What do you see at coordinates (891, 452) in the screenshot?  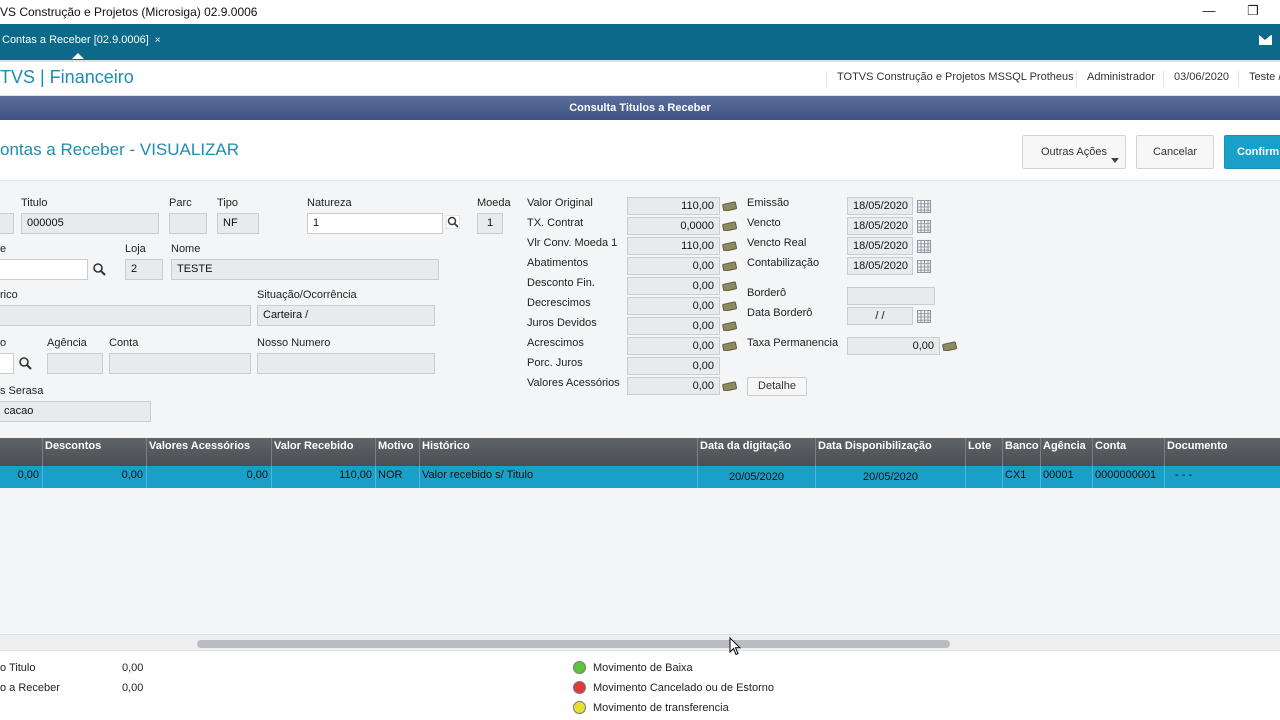 I see `column-header-data-disponibilizacao: Data Disponibilização` at bounding box center [891, 452].